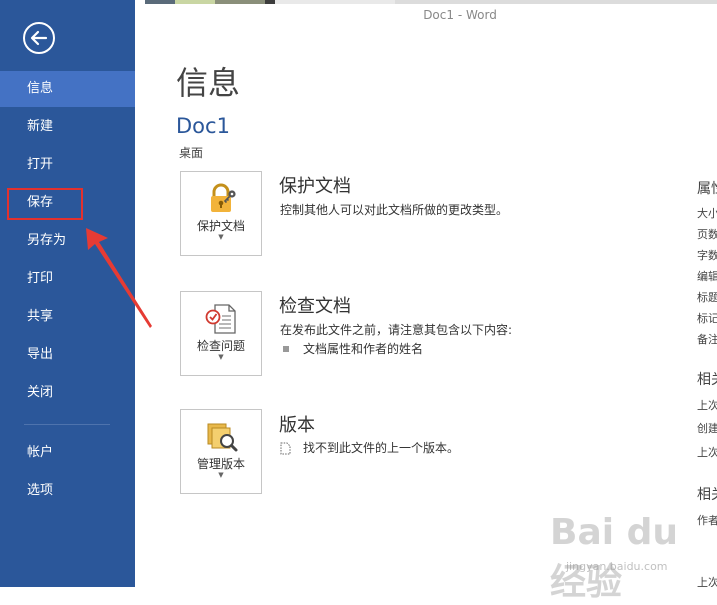 The width and height of the screenshot is (717, 605). Describe the element at coordinates (220, 226) in the screenshot. I see `protect-document-label: 保护文档` at that location.